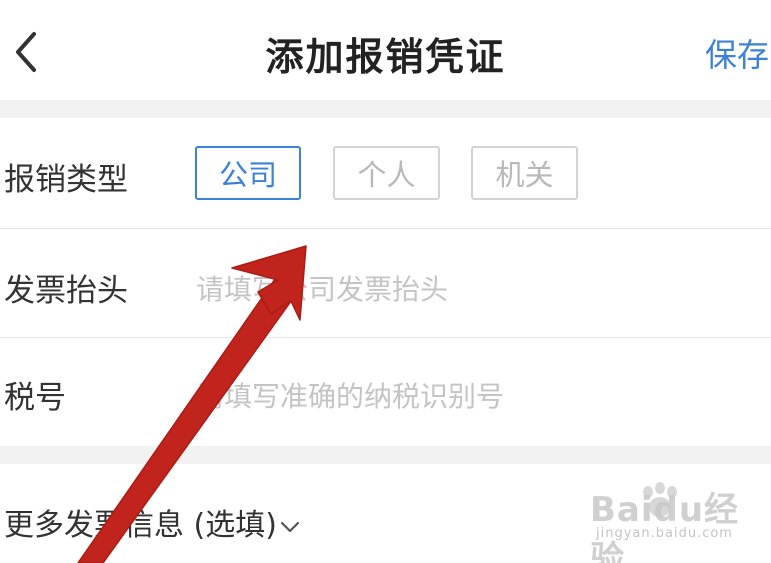 This screenshot has width=771, height=563. Describe the element at coordinates (35, 398) in the screenshot. I see `tax-number-label: 税号` at that location.